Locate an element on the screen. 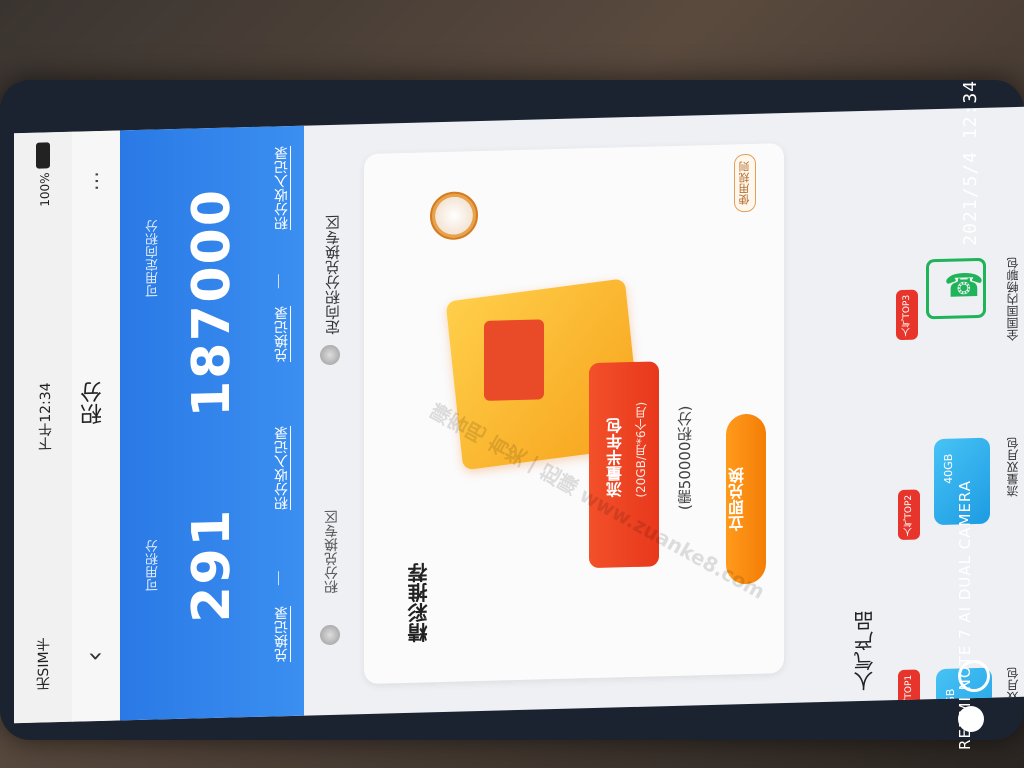 The height and width of the screenshot is (768, 1024). available-points-label: 可用积分 is located at coordinates (153, 565).